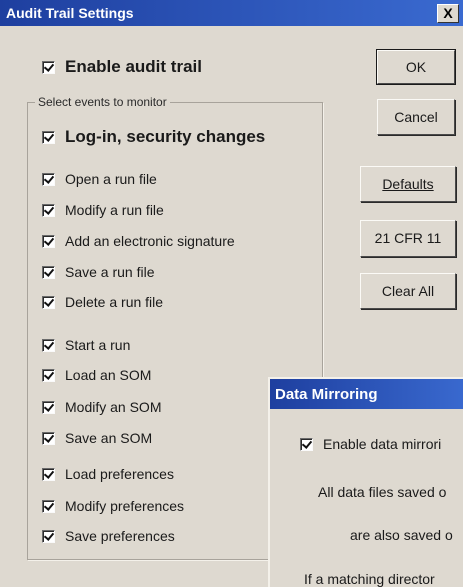 This screenshot has width=463, height=587. Describe the element at coordinates (102, 102) in the screenshot. I see `events-group-label: Select events to monitor` at that location.